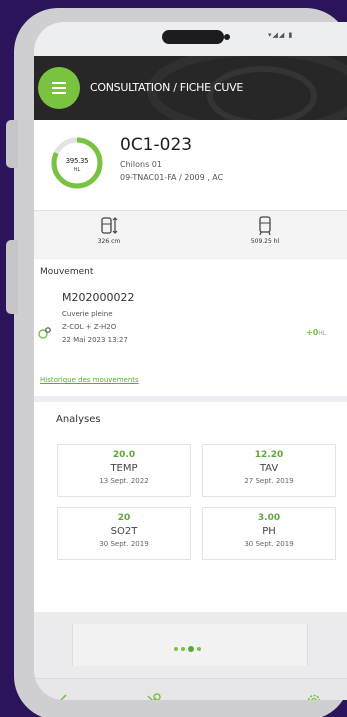 This screenshot has width=347, height=717. I want to click on analysis-name: TEMP, so click(124, 468).